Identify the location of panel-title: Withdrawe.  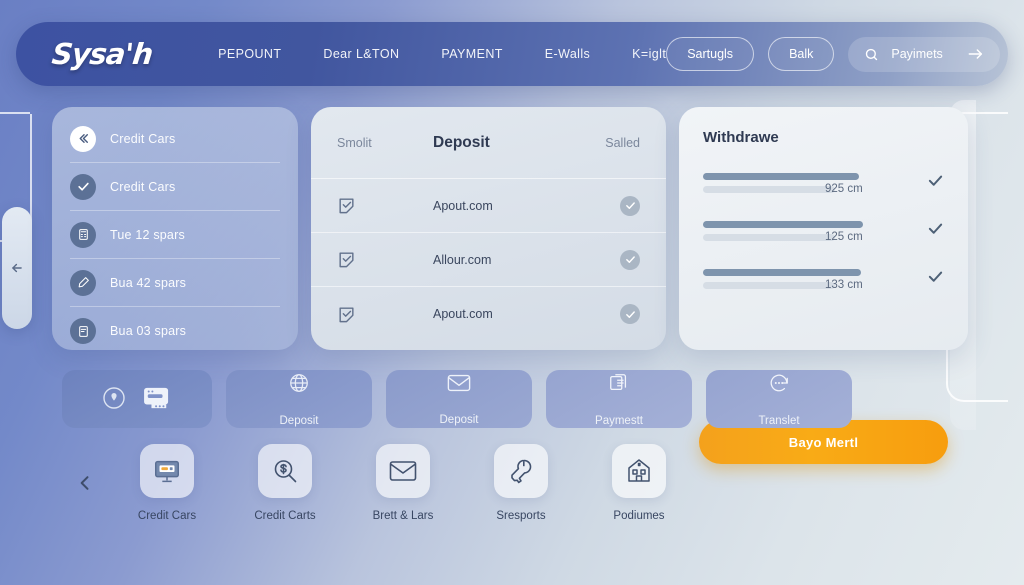
(741, 137).